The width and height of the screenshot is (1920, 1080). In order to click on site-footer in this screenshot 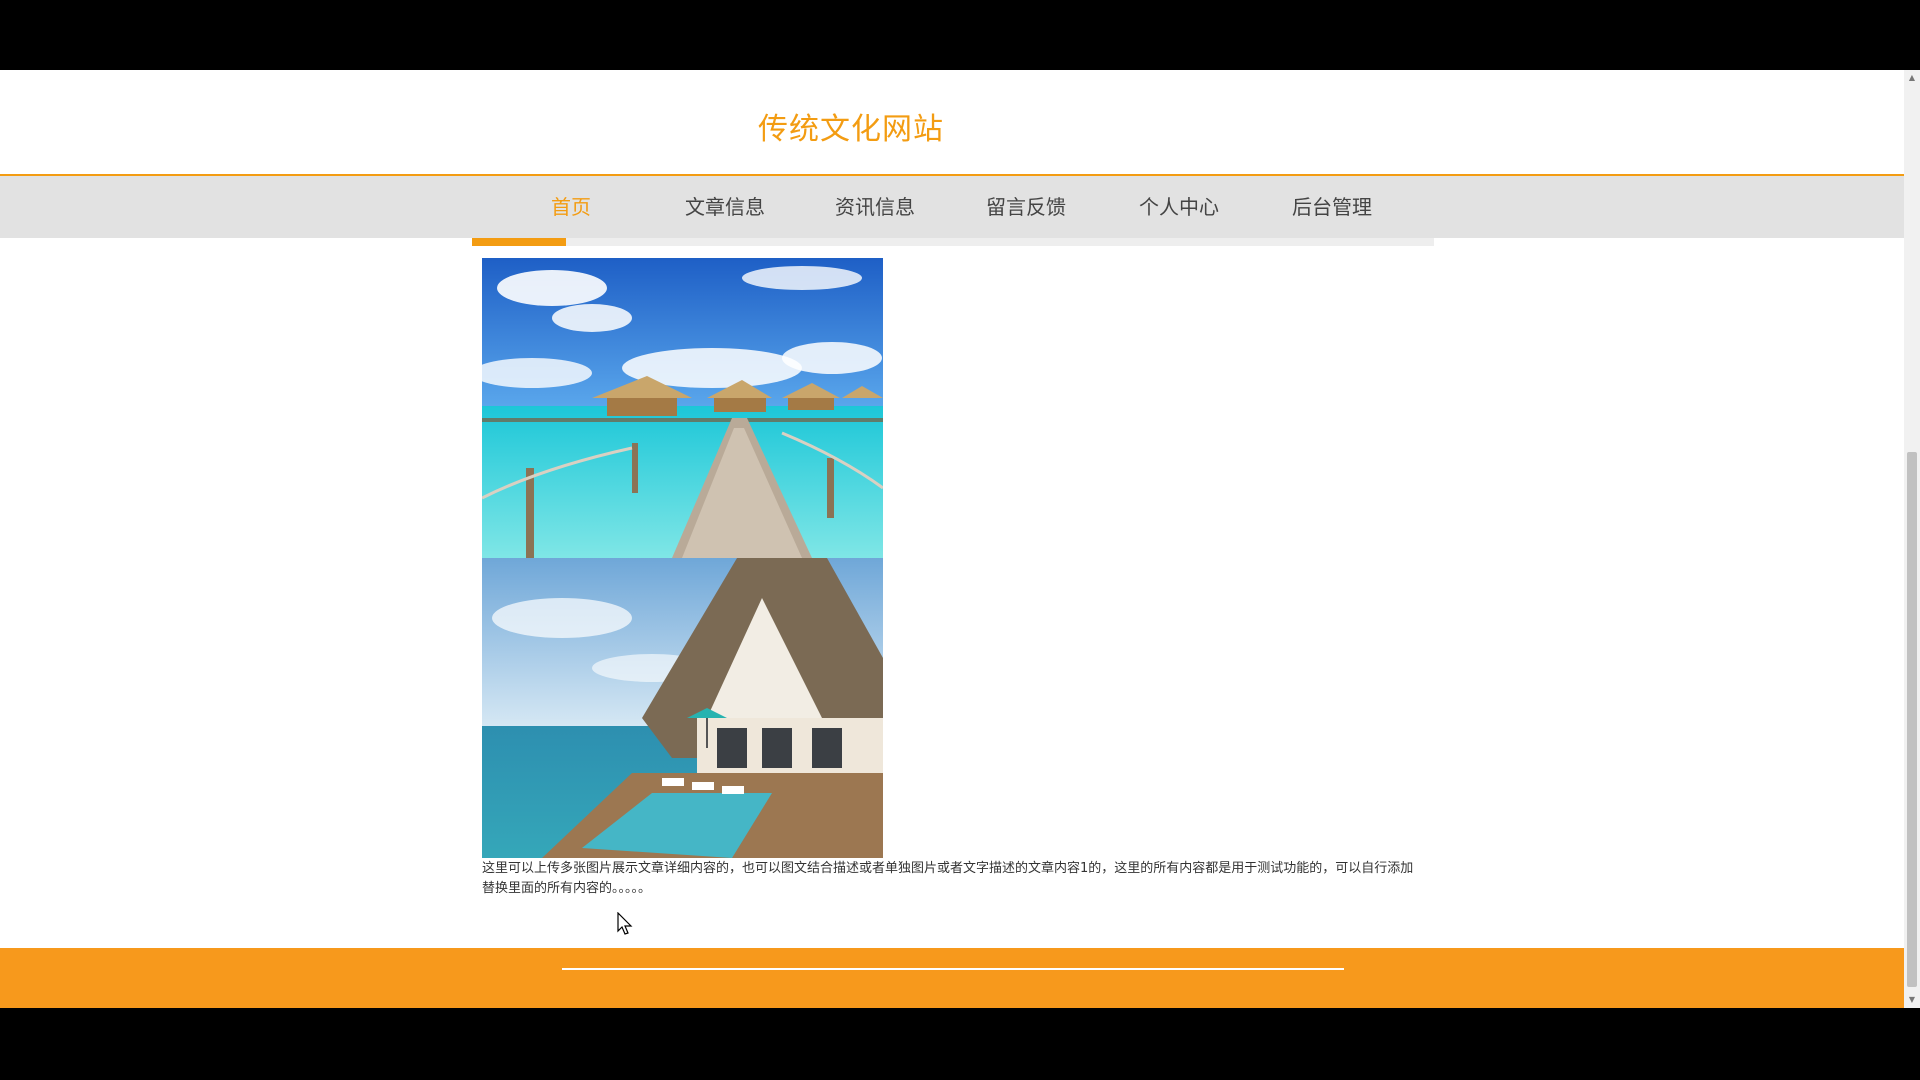, I will do `click(952, 978)`.